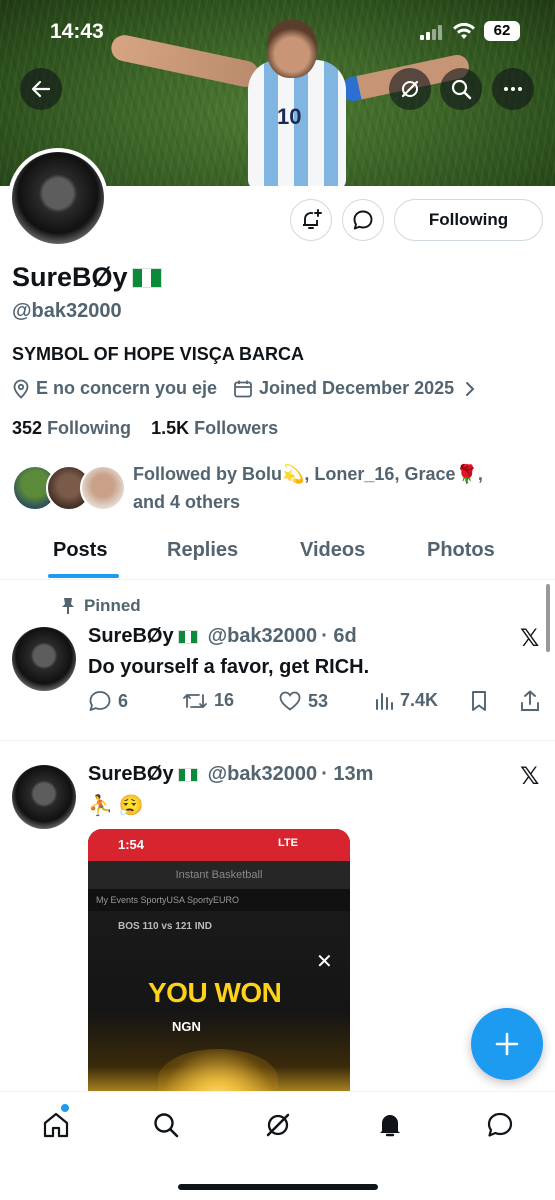 The width and height of the screenshot is (555, 1200). I want to click on back-button, so click(41, 89).